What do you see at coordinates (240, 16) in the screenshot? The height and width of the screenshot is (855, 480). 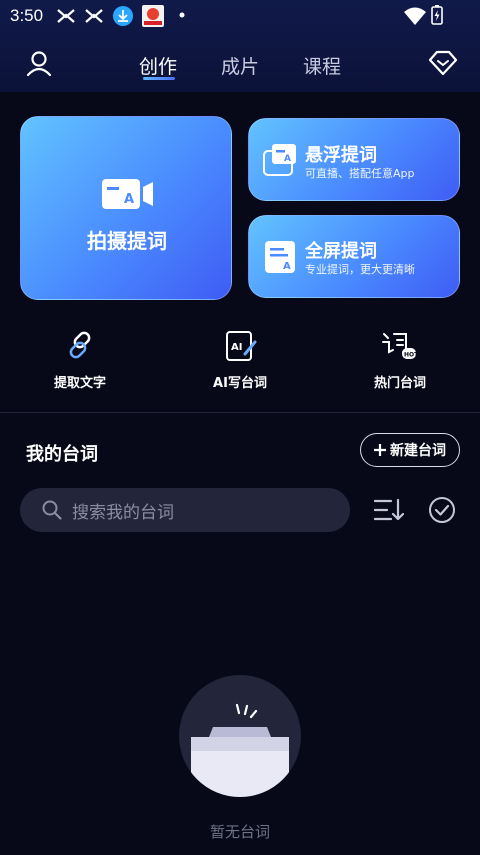 I see `status-bar: 3:50` at bounding box center [240, 16].